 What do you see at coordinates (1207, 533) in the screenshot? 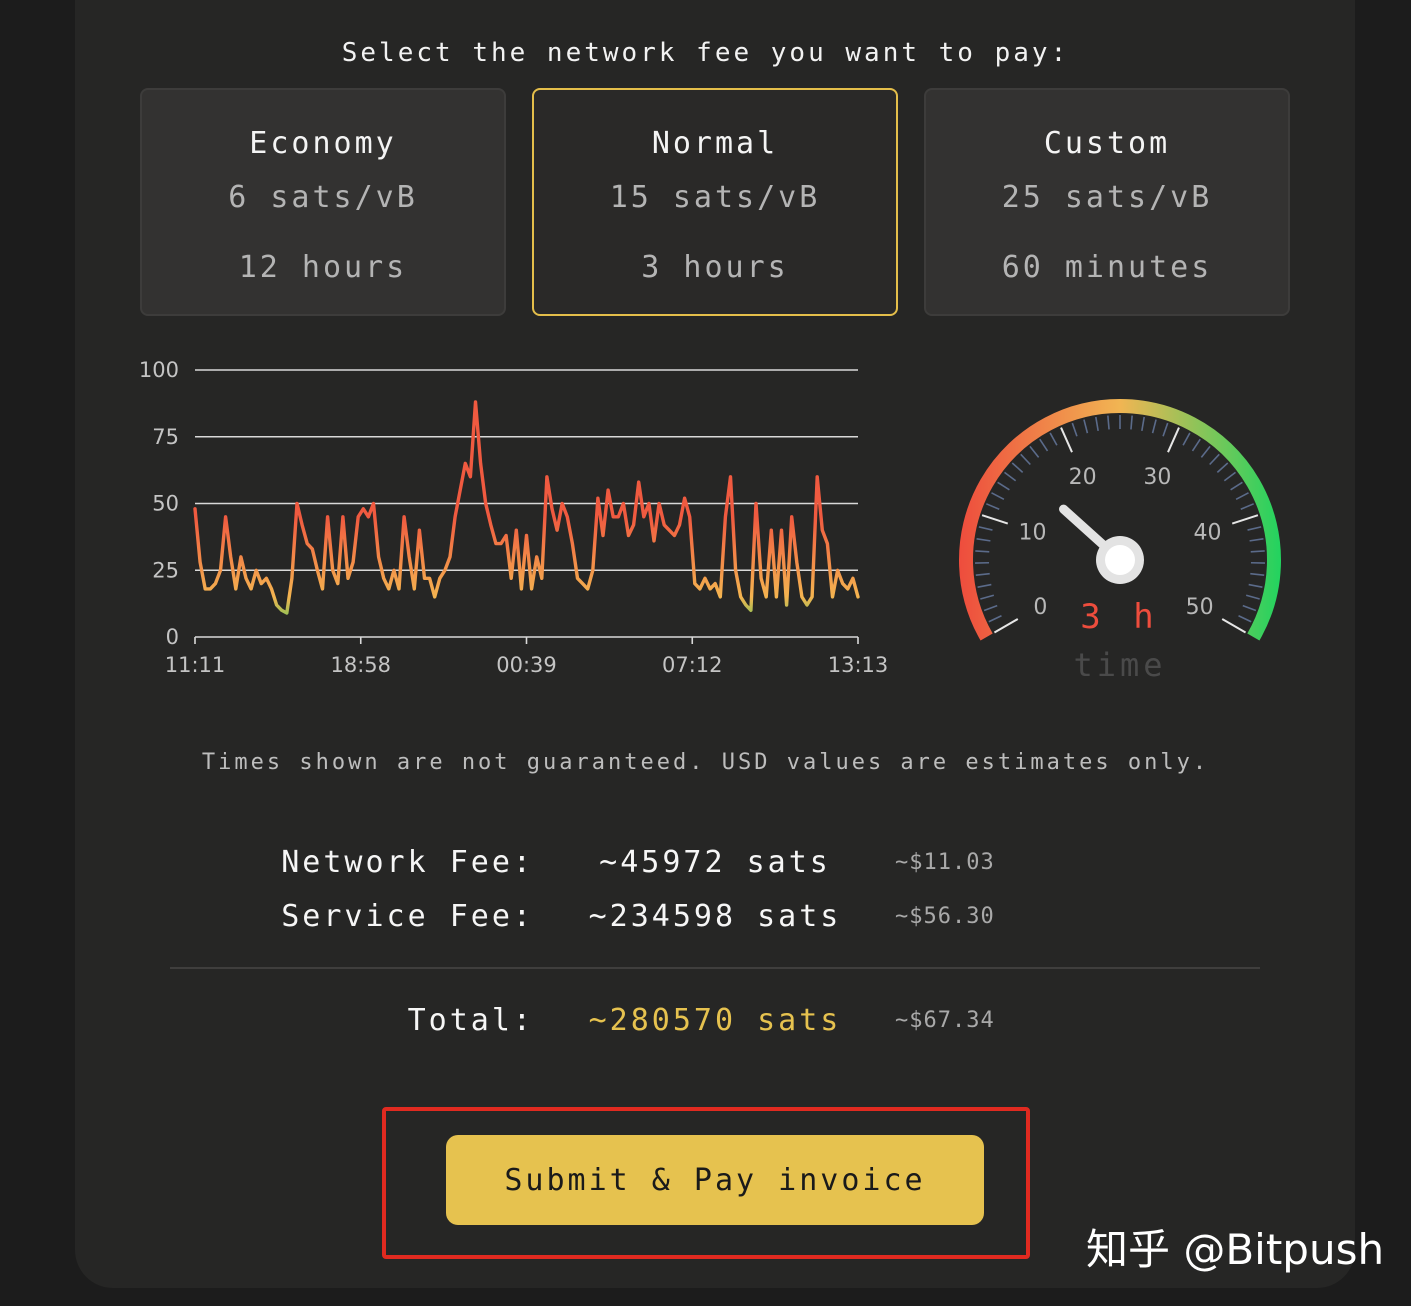
I see `gauge-tick-label: 40` at bounding box center [1207, 533].